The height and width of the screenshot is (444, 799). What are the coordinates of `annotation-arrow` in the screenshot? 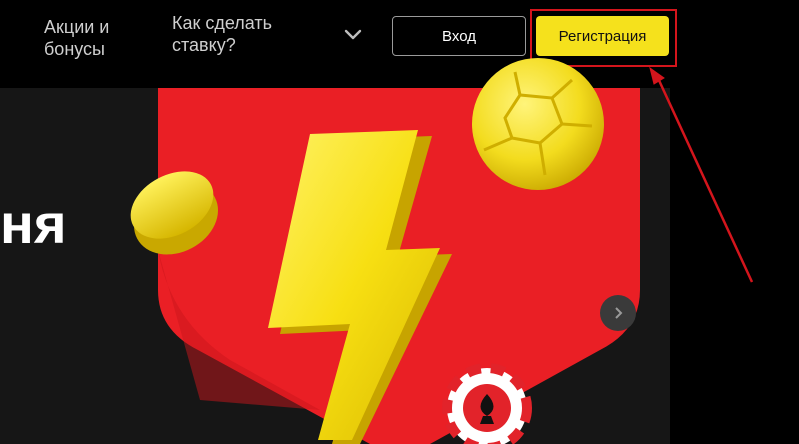 It's located at (701, 174).